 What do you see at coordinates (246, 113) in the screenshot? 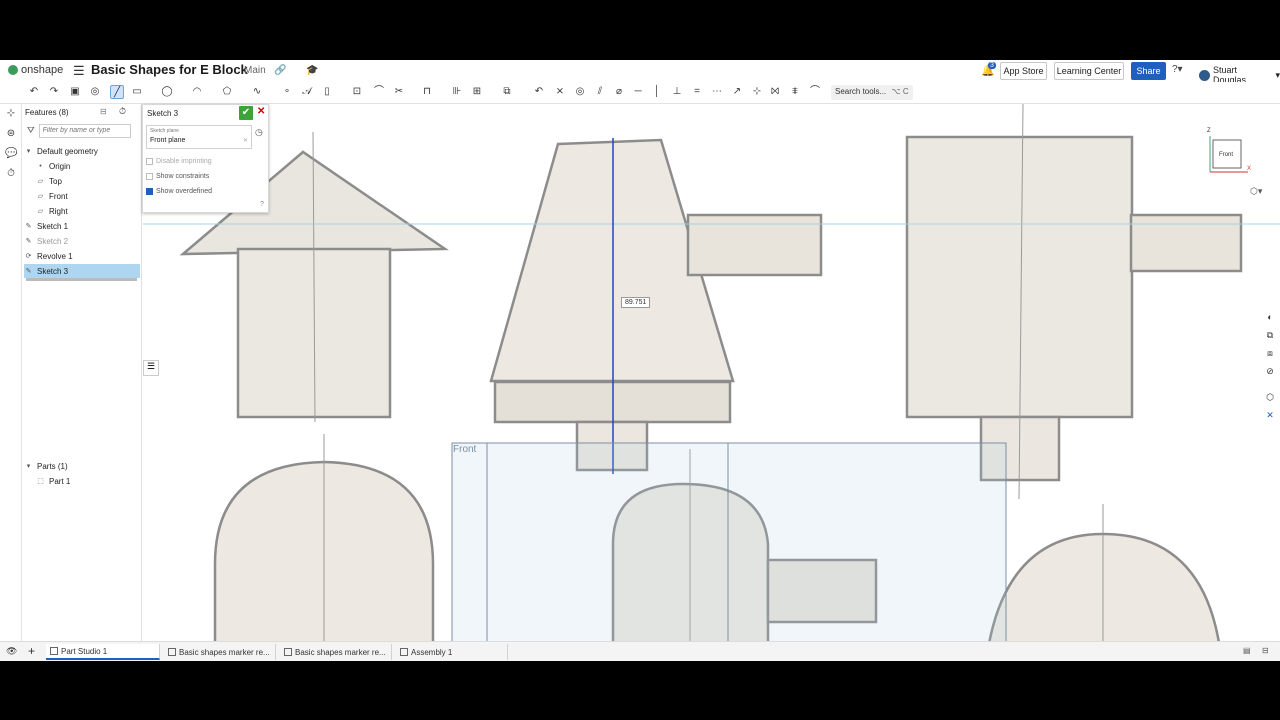
I see `confirm-check-icon: ✔` at bounding box center [246, 113].